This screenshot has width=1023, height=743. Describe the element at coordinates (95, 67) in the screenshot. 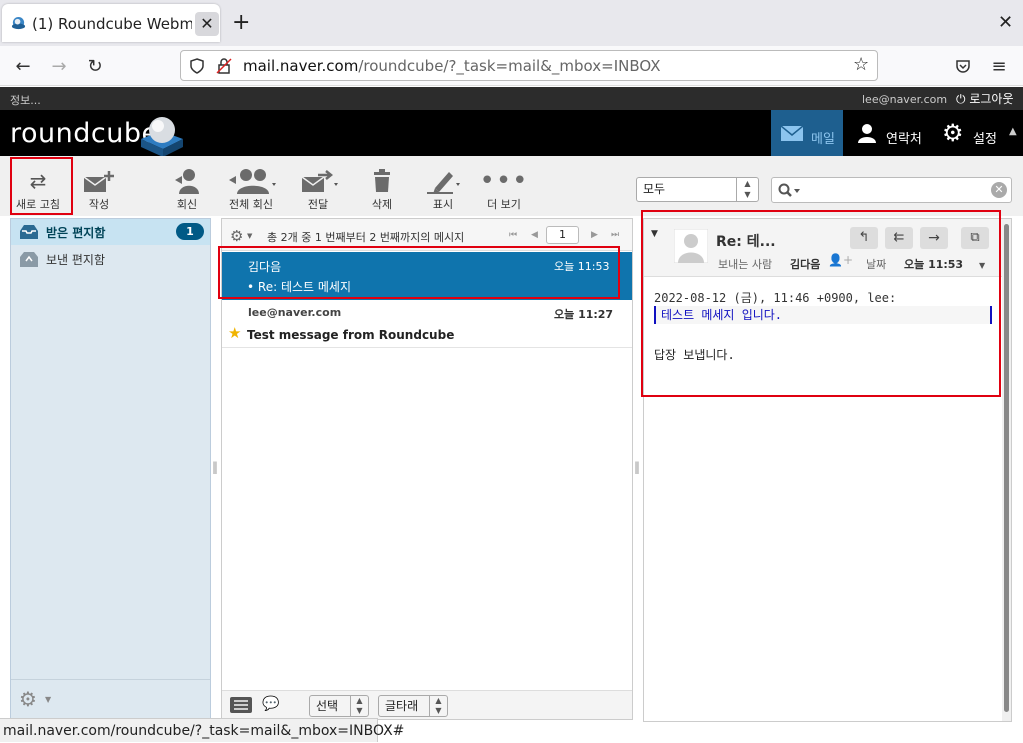

I see `reload-icon: ↻` at that location.